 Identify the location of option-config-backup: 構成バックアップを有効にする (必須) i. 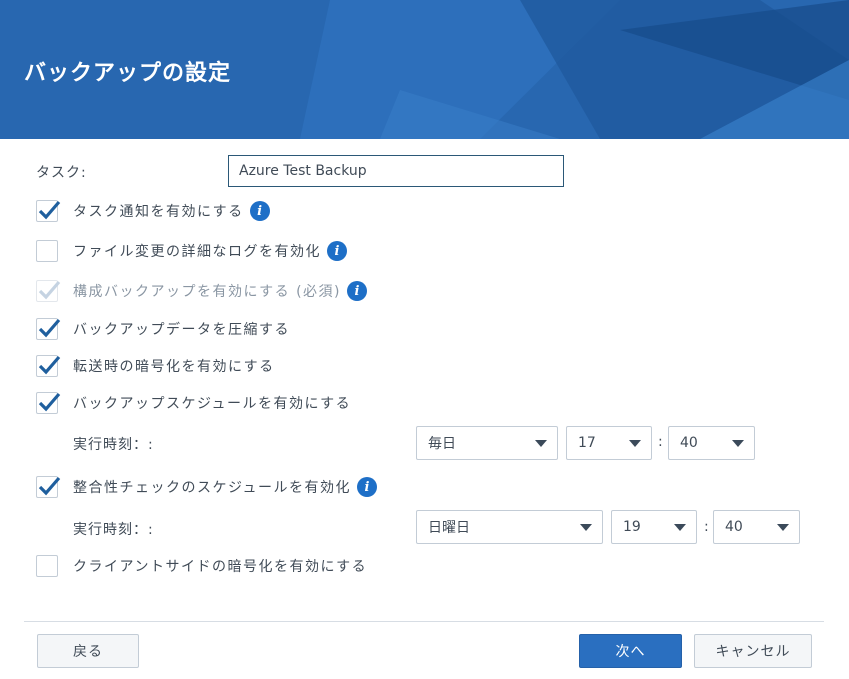
(202, 291).